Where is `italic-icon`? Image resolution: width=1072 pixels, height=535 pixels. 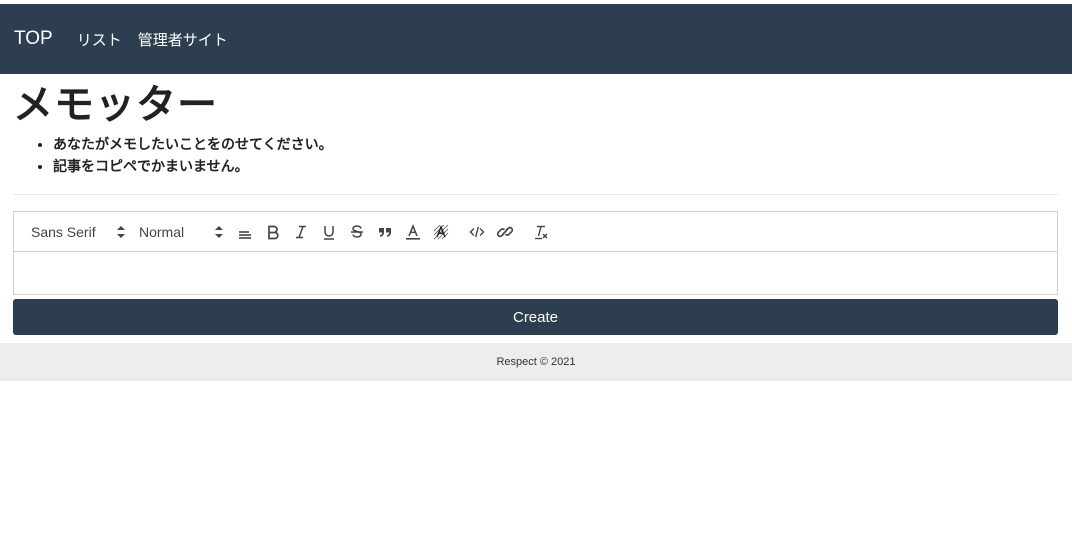 italic-icon is located at coordinates (301, 232).